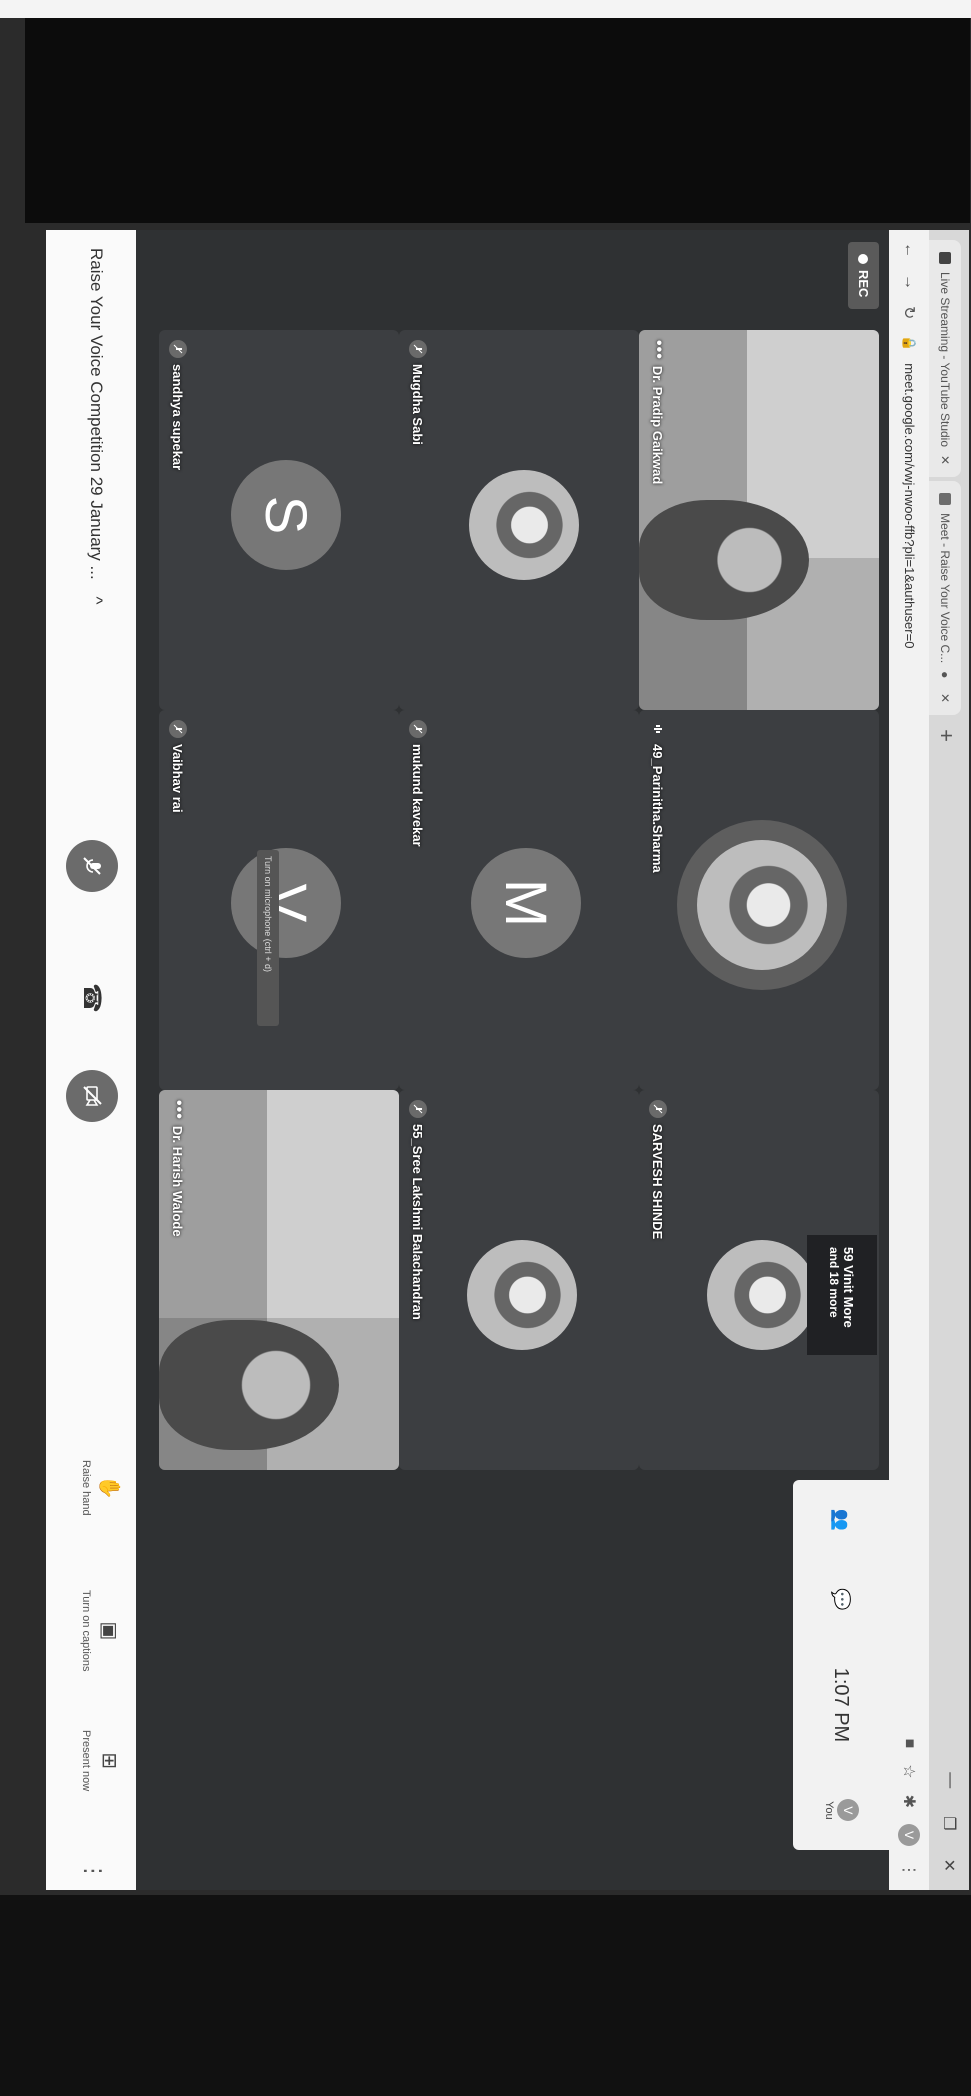  I want to click on new-tab-icon: +, so click(946, 735).